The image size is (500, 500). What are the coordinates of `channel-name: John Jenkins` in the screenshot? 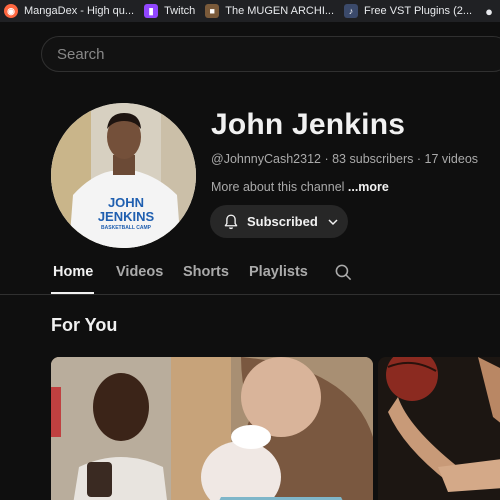 It's located at (308, 124).